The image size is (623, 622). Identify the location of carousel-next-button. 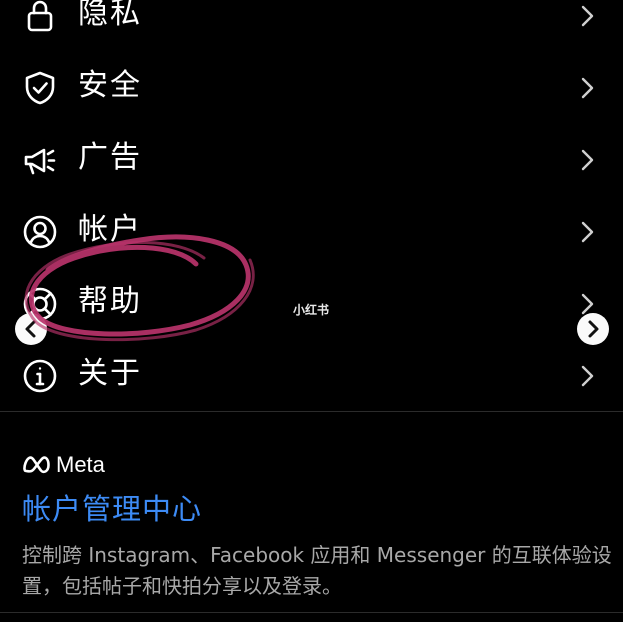
(593, 329).